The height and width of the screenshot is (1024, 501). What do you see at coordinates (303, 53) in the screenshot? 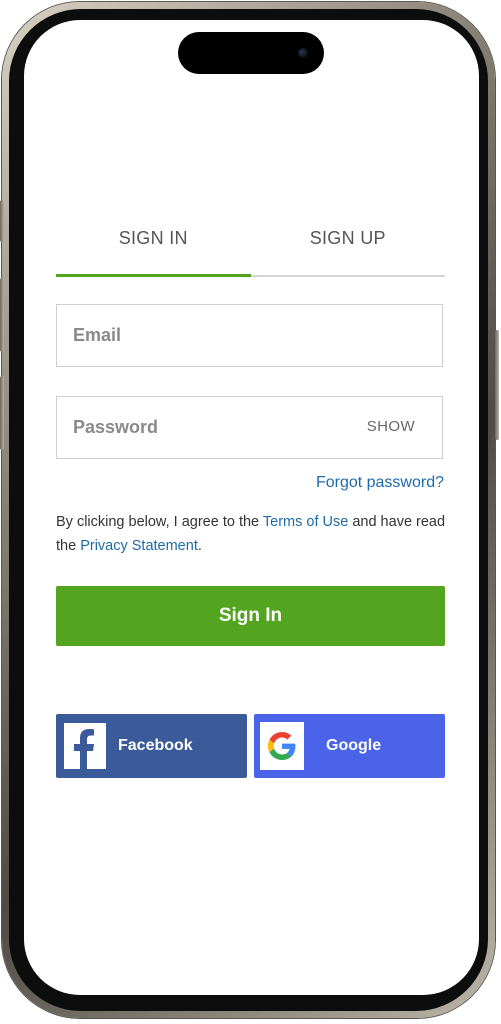
I see `camera-icon` at bounding box center [303, 53].